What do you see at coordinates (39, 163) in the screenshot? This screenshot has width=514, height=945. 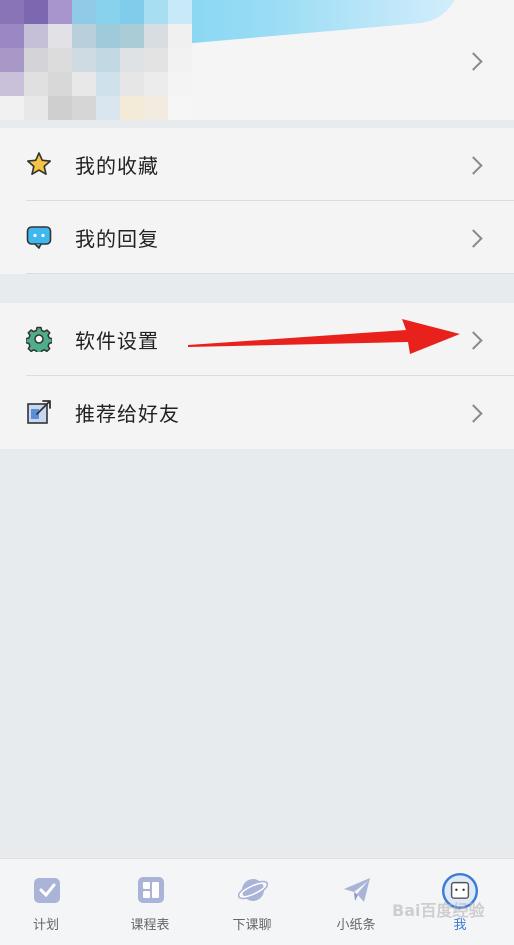 I see `star-icon` at bounding box center [39, 163].